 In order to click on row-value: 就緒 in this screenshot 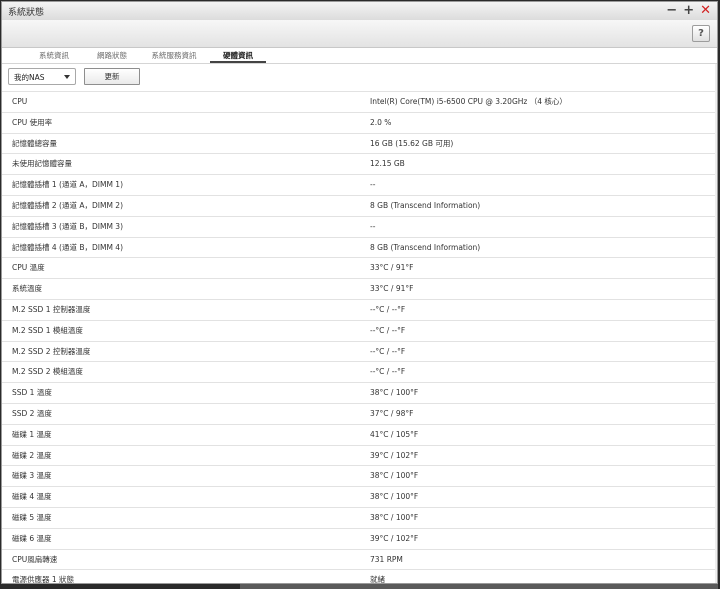, I will do `click(377, 579)`.